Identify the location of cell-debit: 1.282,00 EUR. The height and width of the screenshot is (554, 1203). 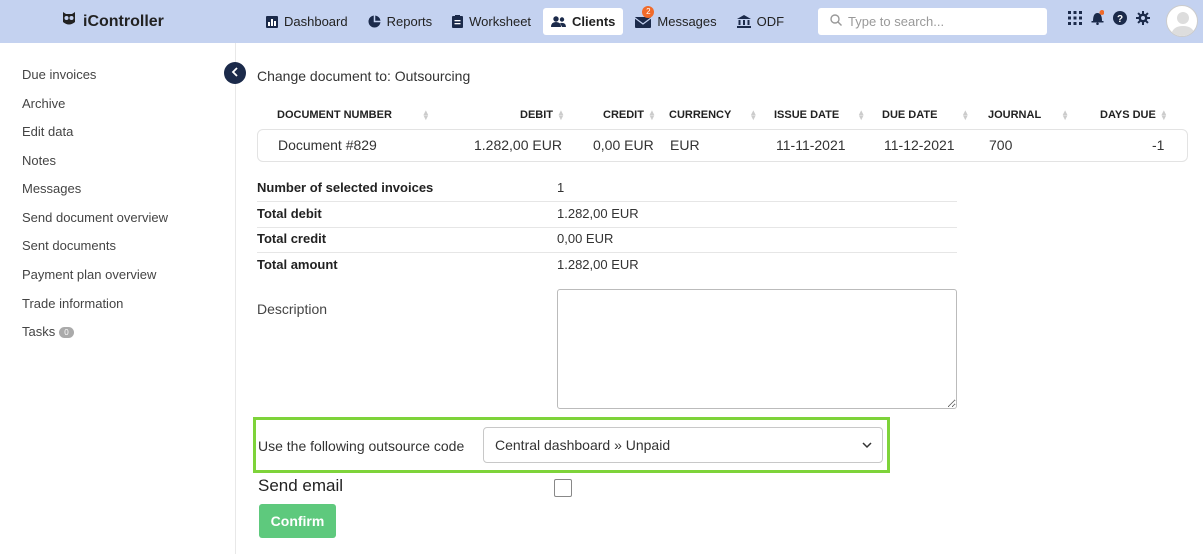
(518, 145).